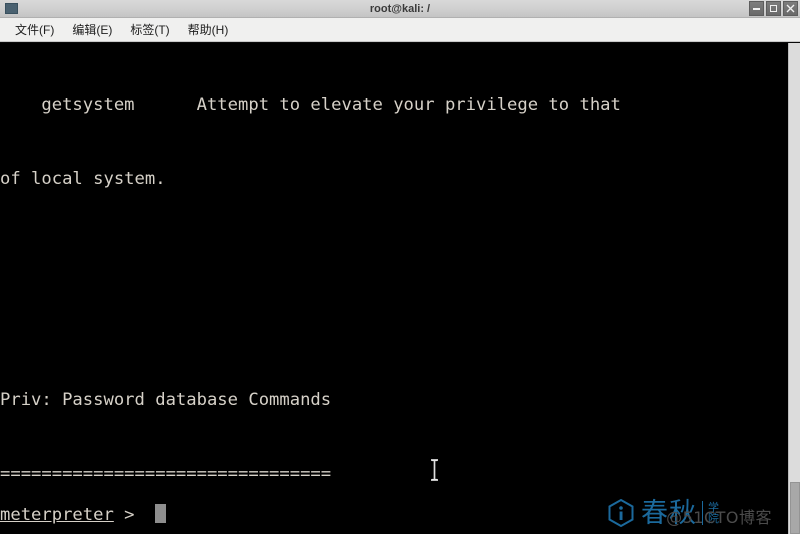 The width and height of the screenshot is (800, 534). I want to click on mouse-ibeam-cursor, so click(434, 470).